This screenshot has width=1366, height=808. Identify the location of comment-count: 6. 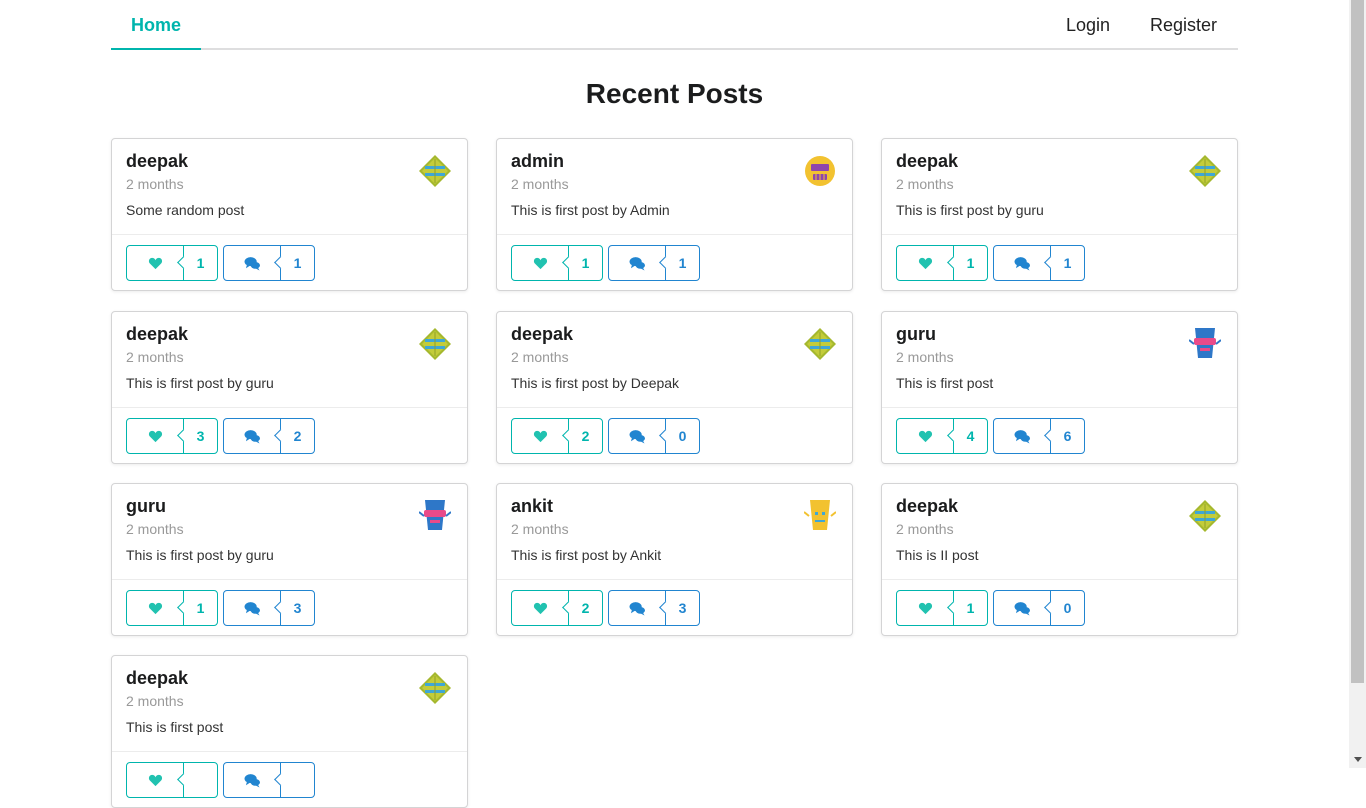
(1067, 436).